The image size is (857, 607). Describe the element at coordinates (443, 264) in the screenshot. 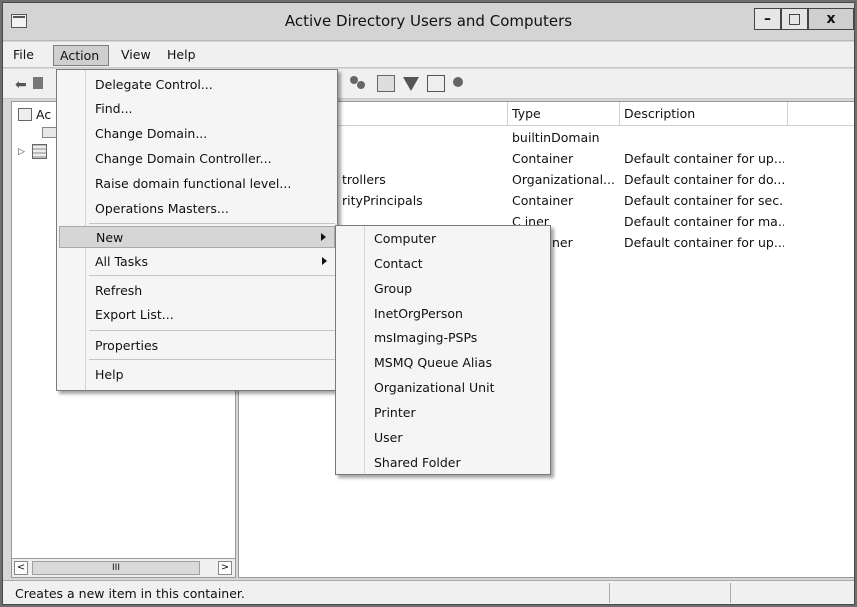

I see `submenu-item-contact: Contact` at that location.